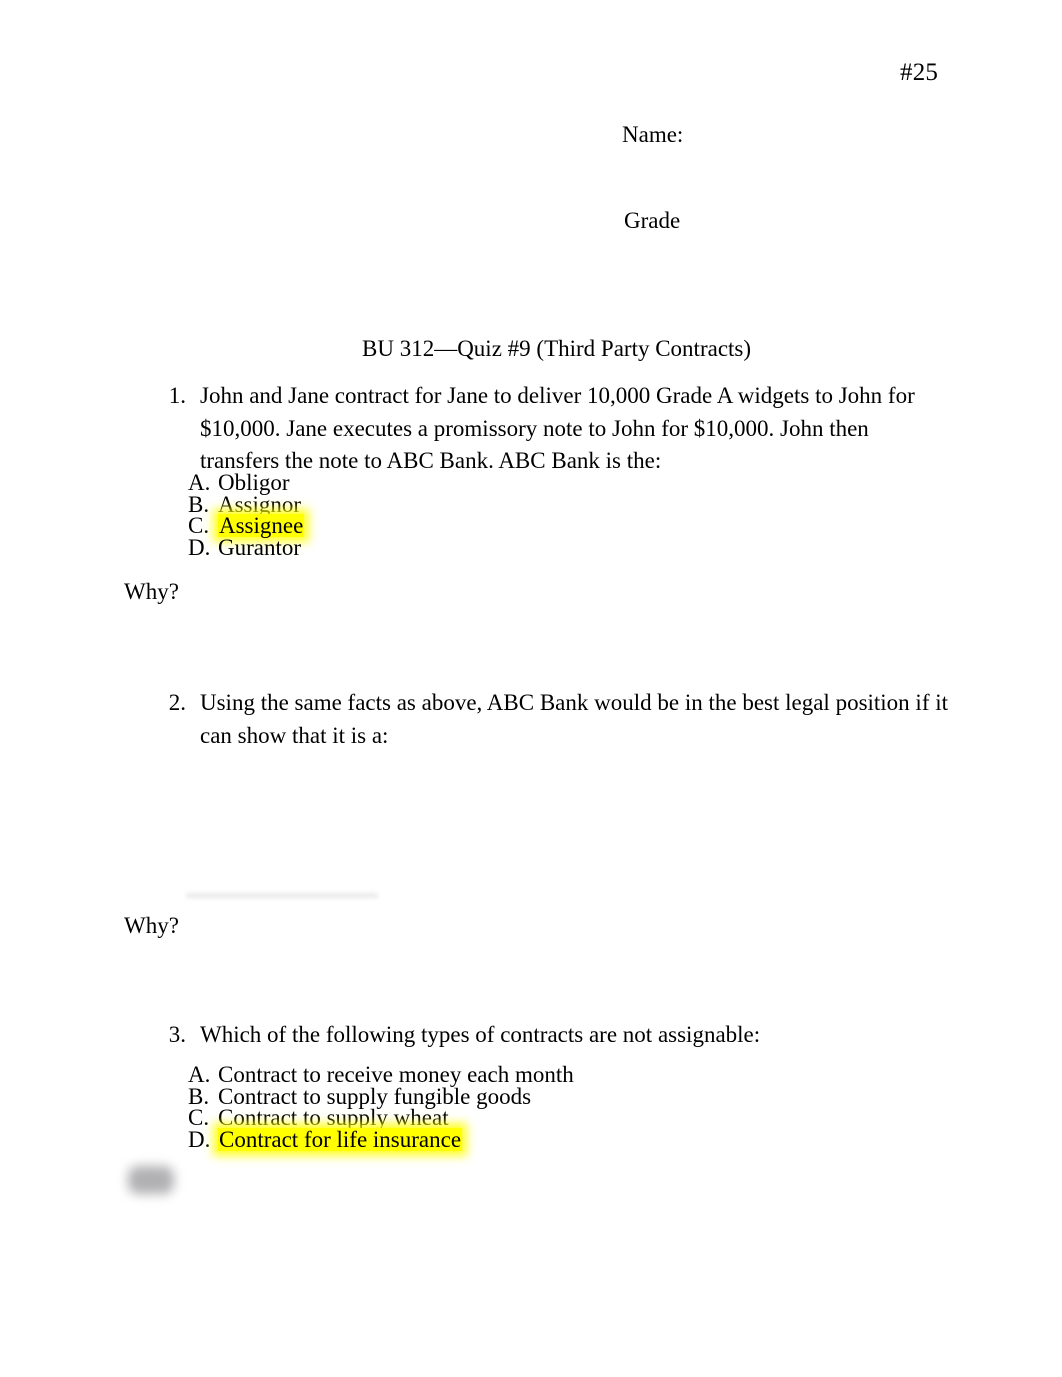 The width and height of the screenshot is (1062, 1377). Describe the element at coordinates (333, 1118) in the screenshot. I see `option-label: Contract to supply wheat` at that location.